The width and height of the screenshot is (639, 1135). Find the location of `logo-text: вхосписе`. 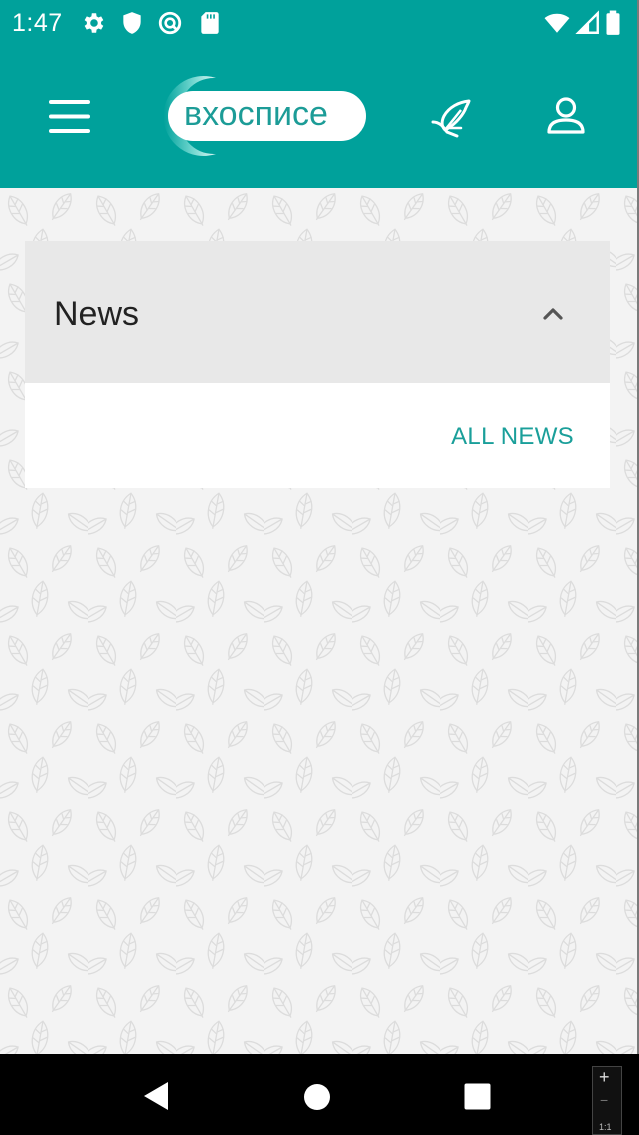

logo-text: вхосписе is located at coordinates (256, 114).